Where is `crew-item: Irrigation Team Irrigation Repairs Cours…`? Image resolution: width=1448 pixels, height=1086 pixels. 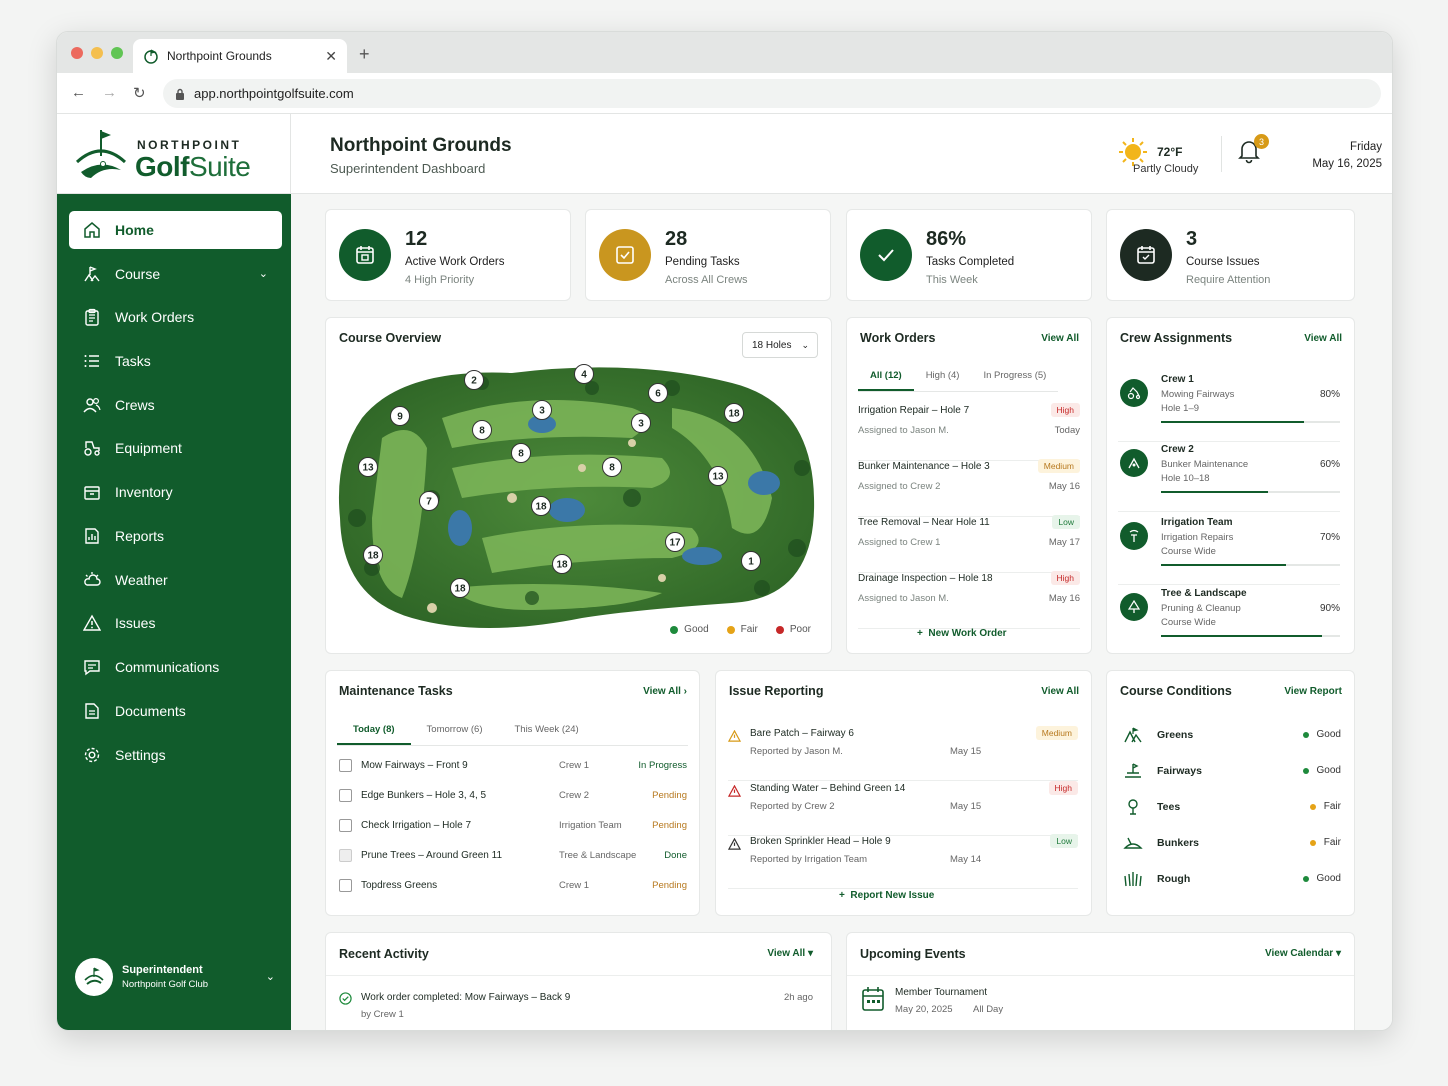
crew-item: Irrigation Team Irrigation Repairs Cours… is located at coordinates (1229, 549).